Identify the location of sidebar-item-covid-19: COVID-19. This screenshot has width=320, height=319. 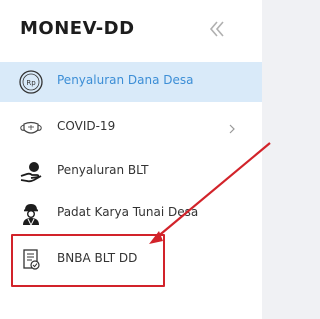
(131, 128).